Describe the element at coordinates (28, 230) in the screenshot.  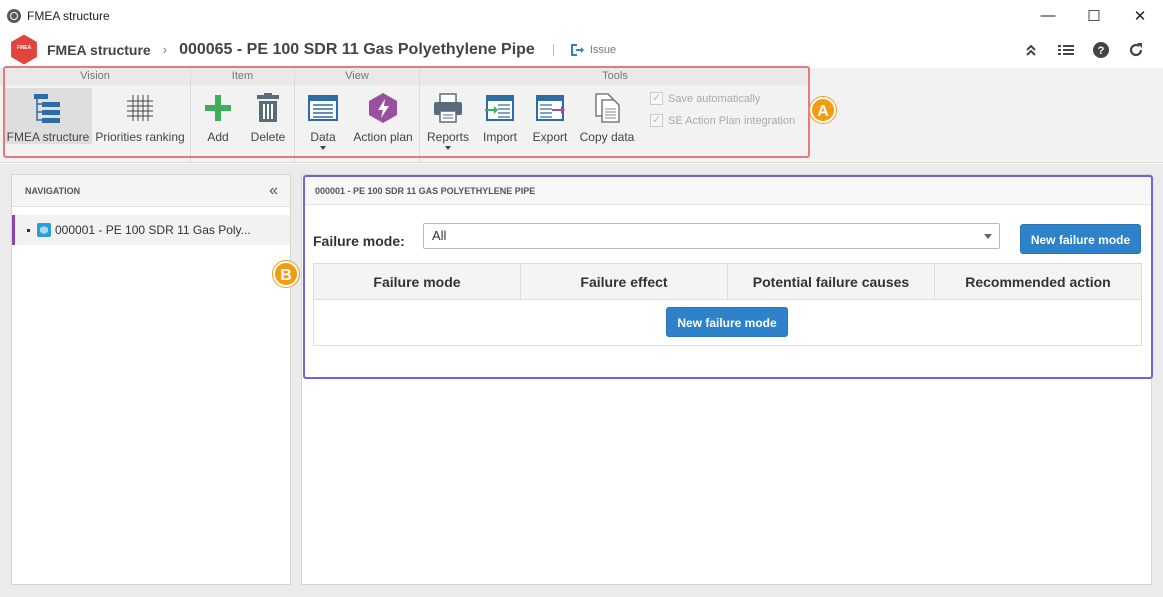
I see `tree-bullet` at that location.